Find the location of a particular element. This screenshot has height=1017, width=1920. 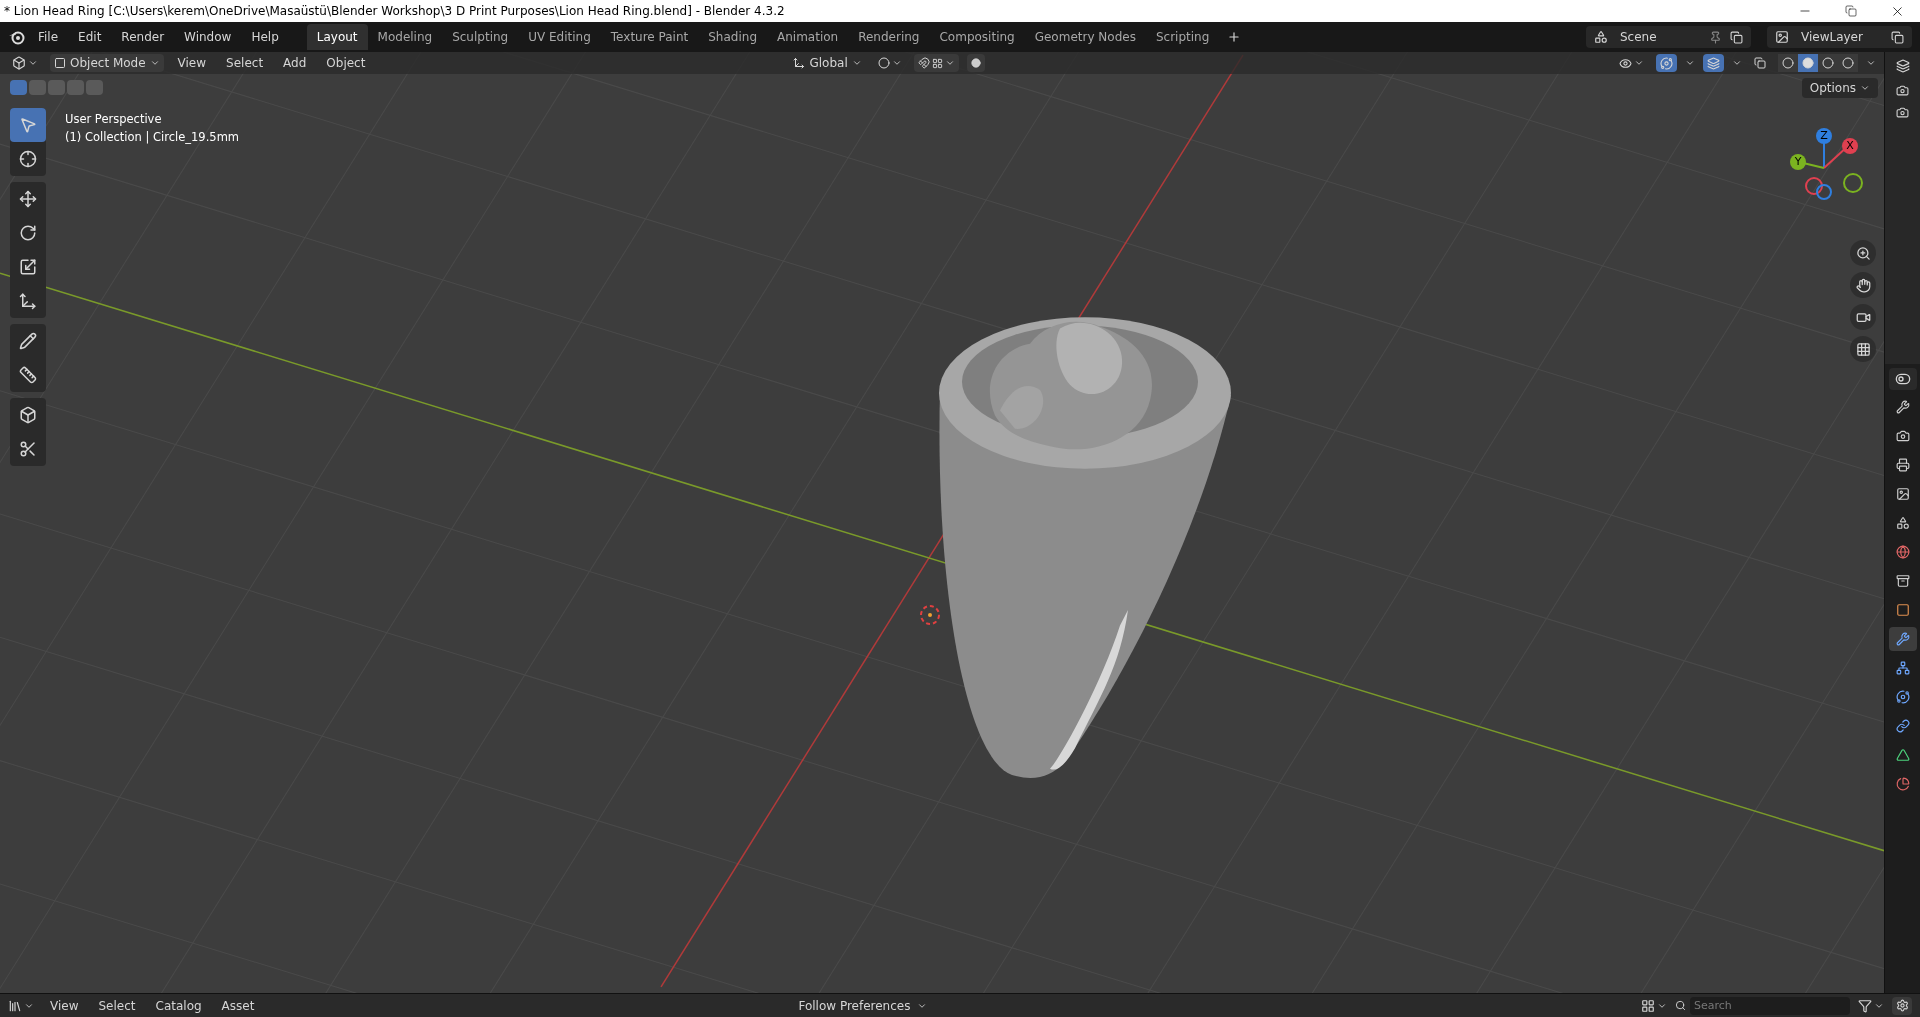

snap-button is located at coordinates (936, 63).